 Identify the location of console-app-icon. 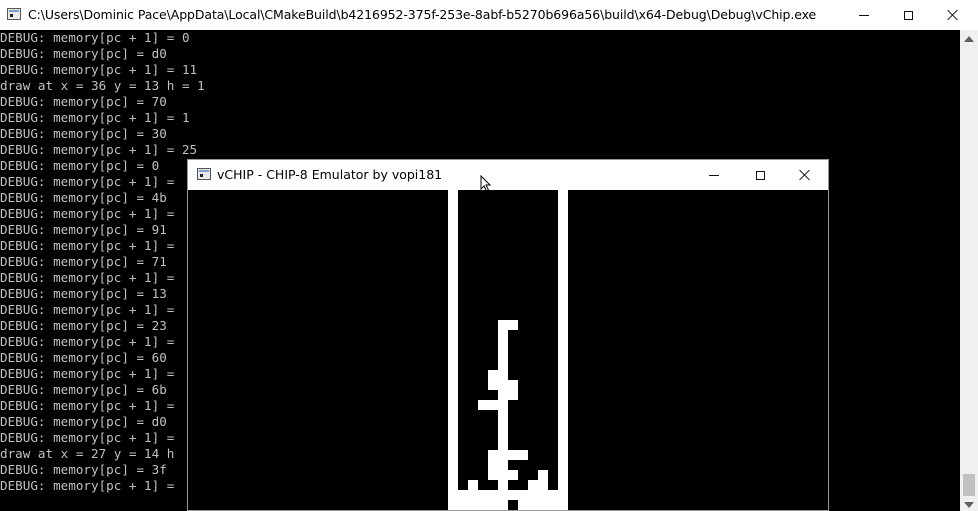
(14, 14).